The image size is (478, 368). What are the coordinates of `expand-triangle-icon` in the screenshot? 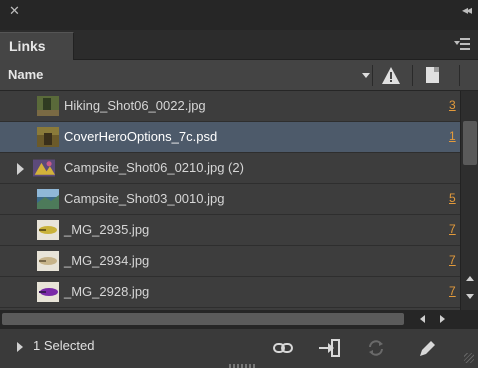 It's located at (20, 169).